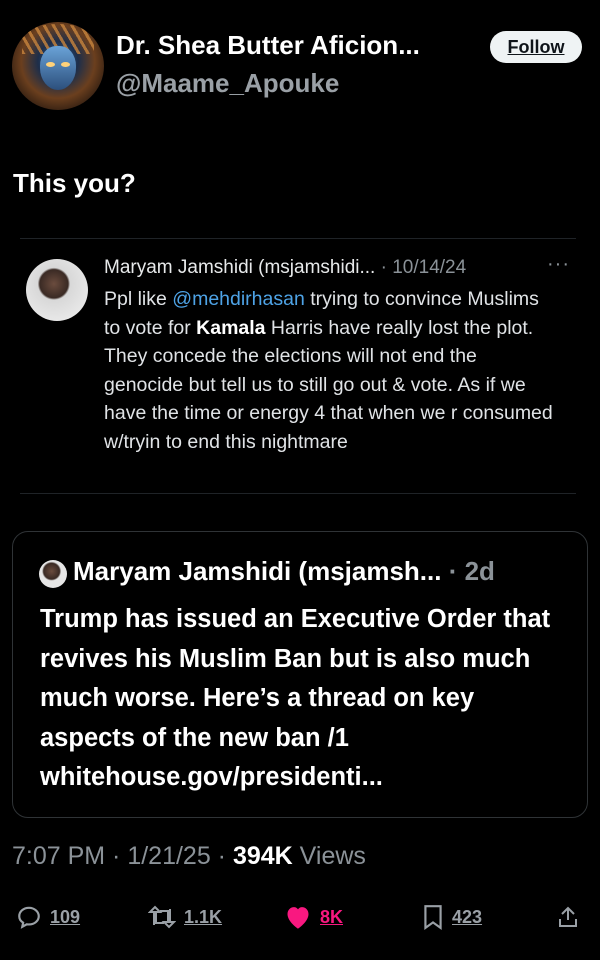 The height and width of the screenshot is (960, 600). What do you see at coordinates (203, 916) in the screenshot?
I see `retweet-count: 1.1K` at bounding box center [203, 916].